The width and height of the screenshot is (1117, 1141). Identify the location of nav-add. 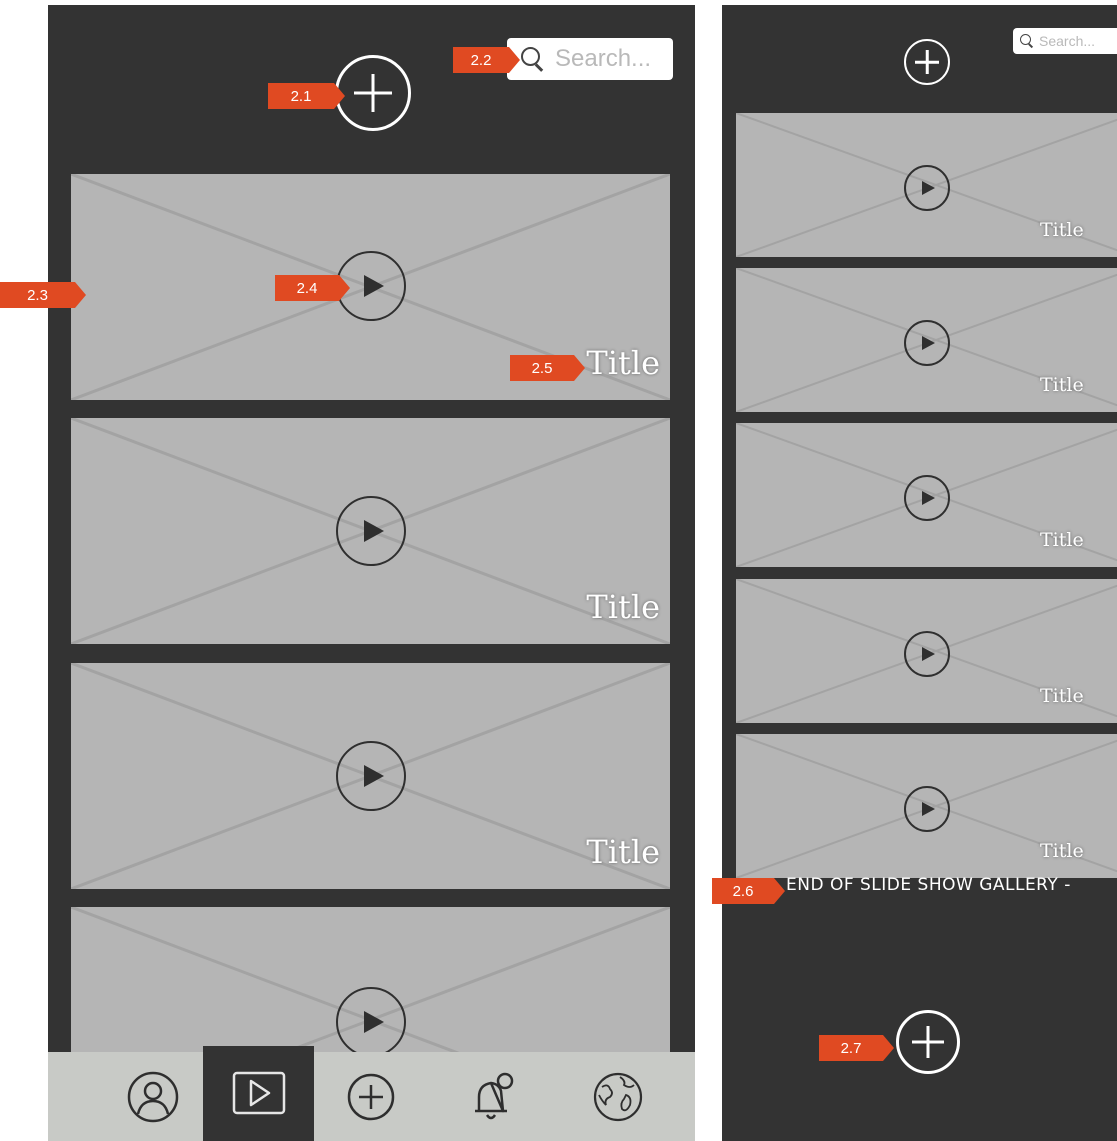
(371, 1096).